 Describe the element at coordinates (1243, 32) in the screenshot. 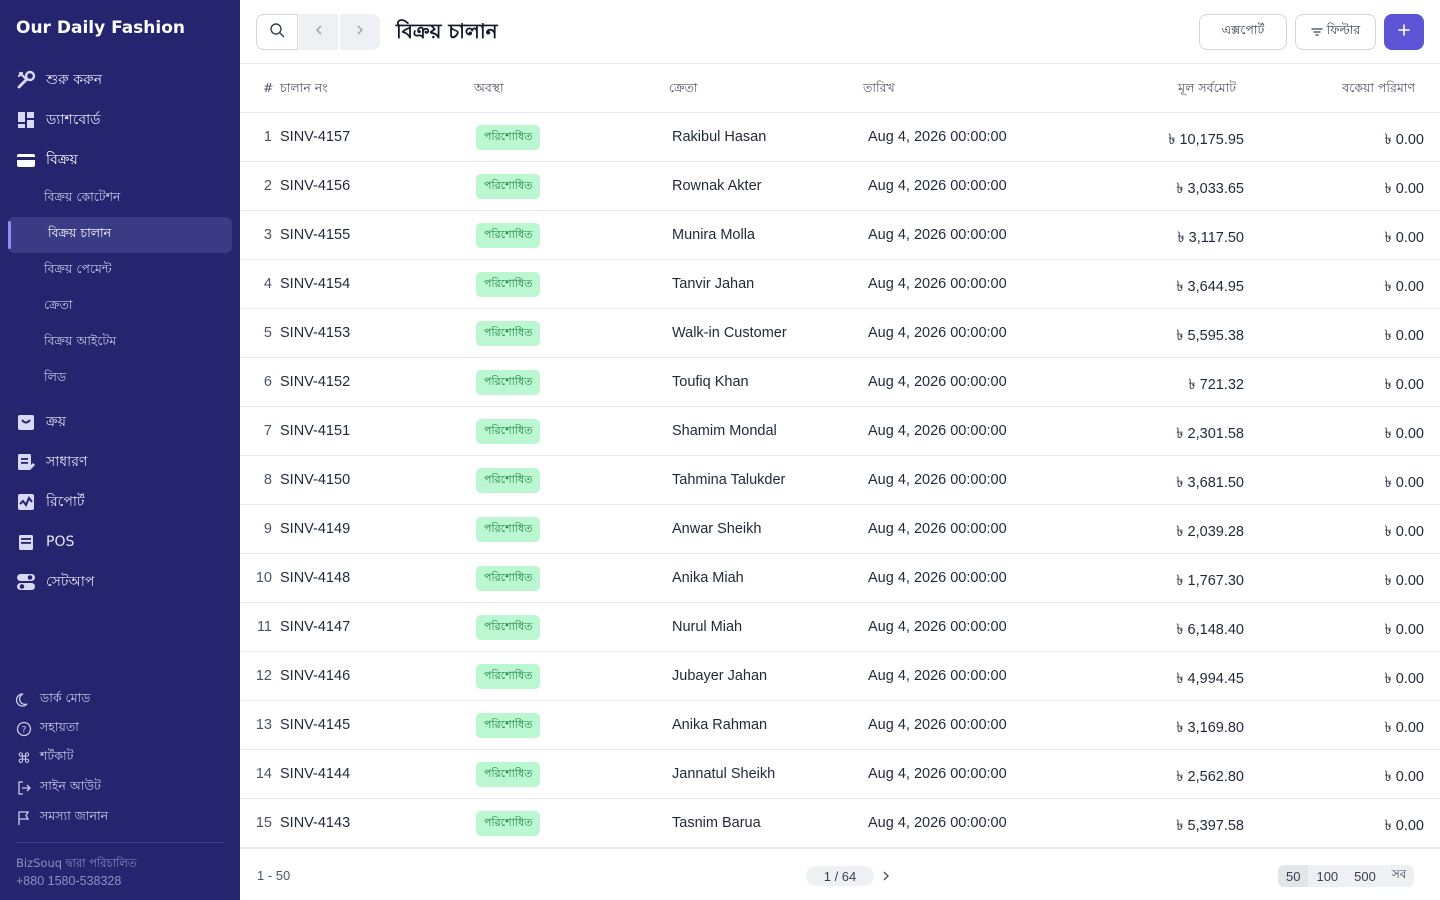

I see `export-button: এক্সপোর্ট` at that location.